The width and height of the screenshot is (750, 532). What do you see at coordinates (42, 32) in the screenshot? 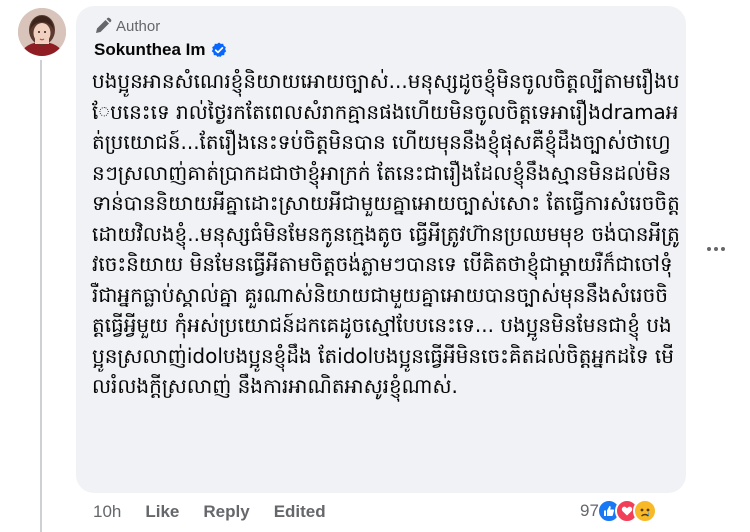
I see `avatar` at bounding box center [42, 32].